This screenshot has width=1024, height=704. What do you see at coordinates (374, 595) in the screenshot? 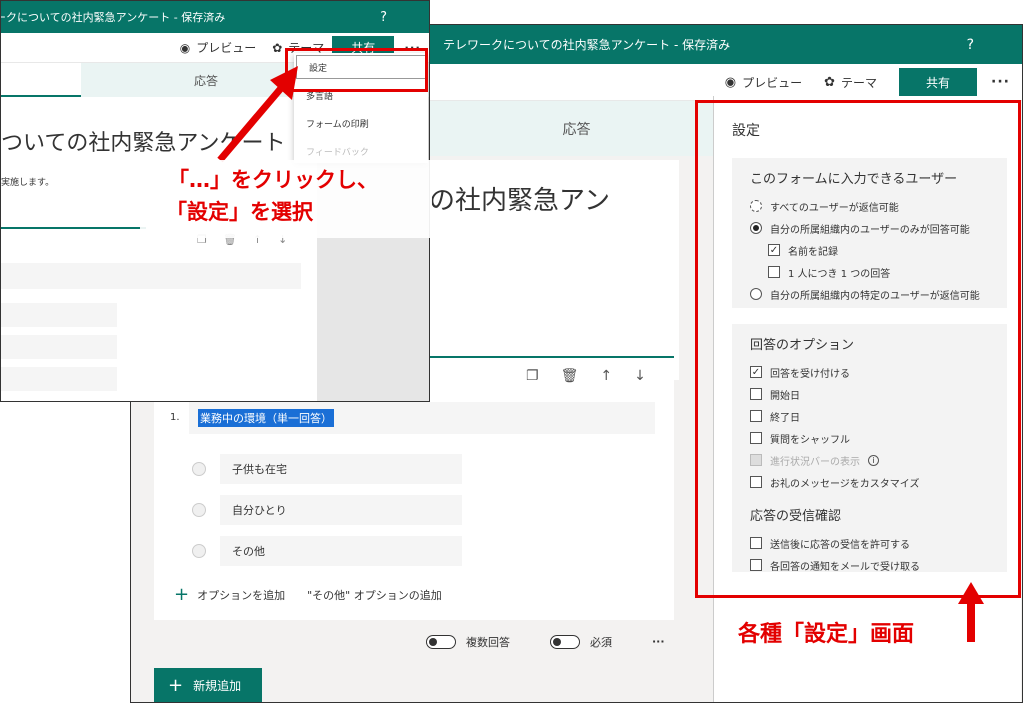
I see `add-other-button: "その他" オプションの追加` at bounding box center [374, 595].